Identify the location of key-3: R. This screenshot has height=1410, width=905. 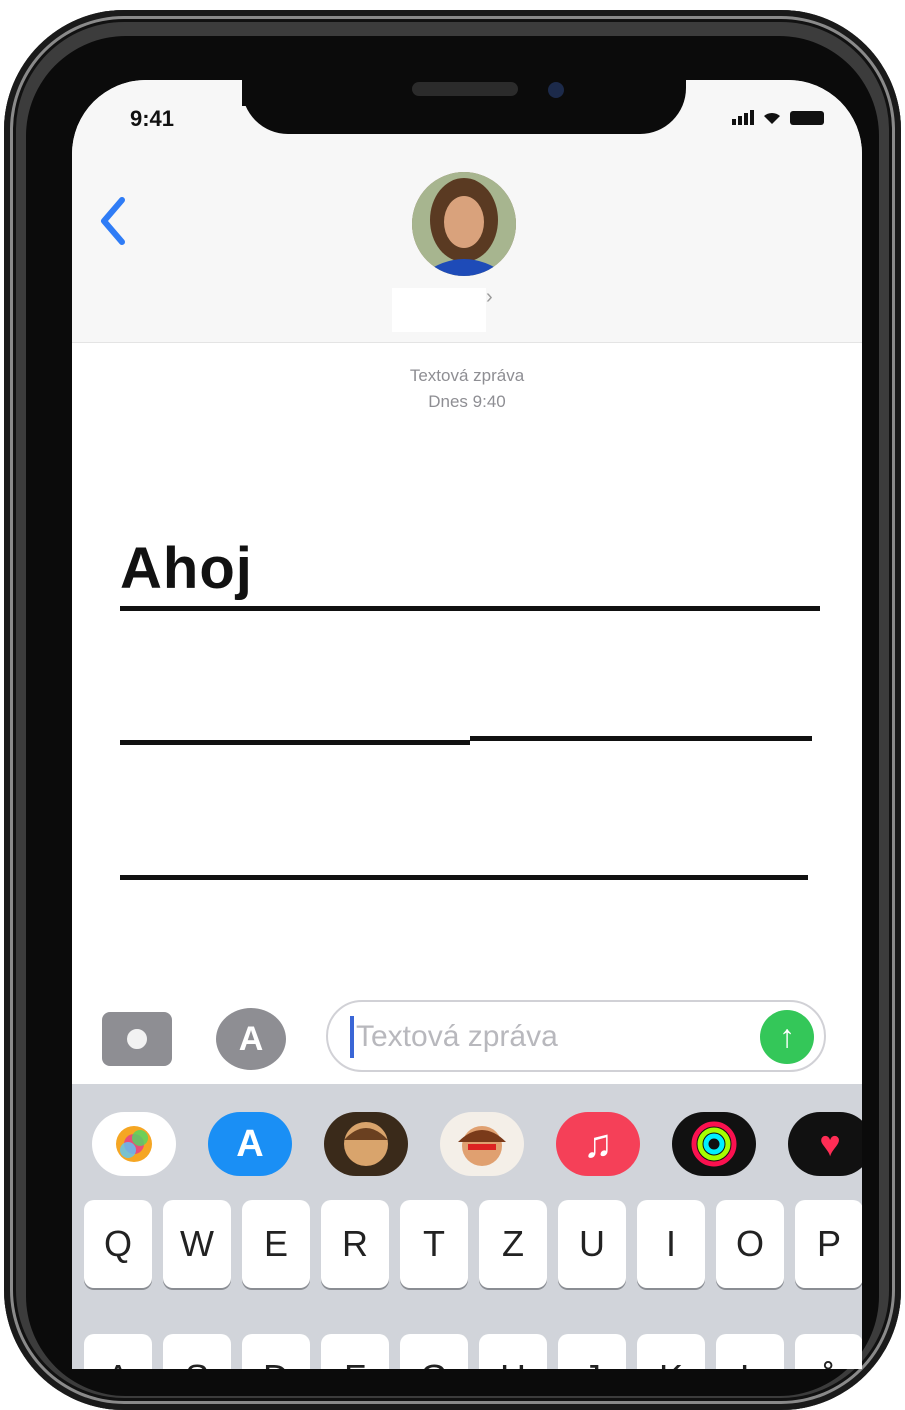
(355, 1244).